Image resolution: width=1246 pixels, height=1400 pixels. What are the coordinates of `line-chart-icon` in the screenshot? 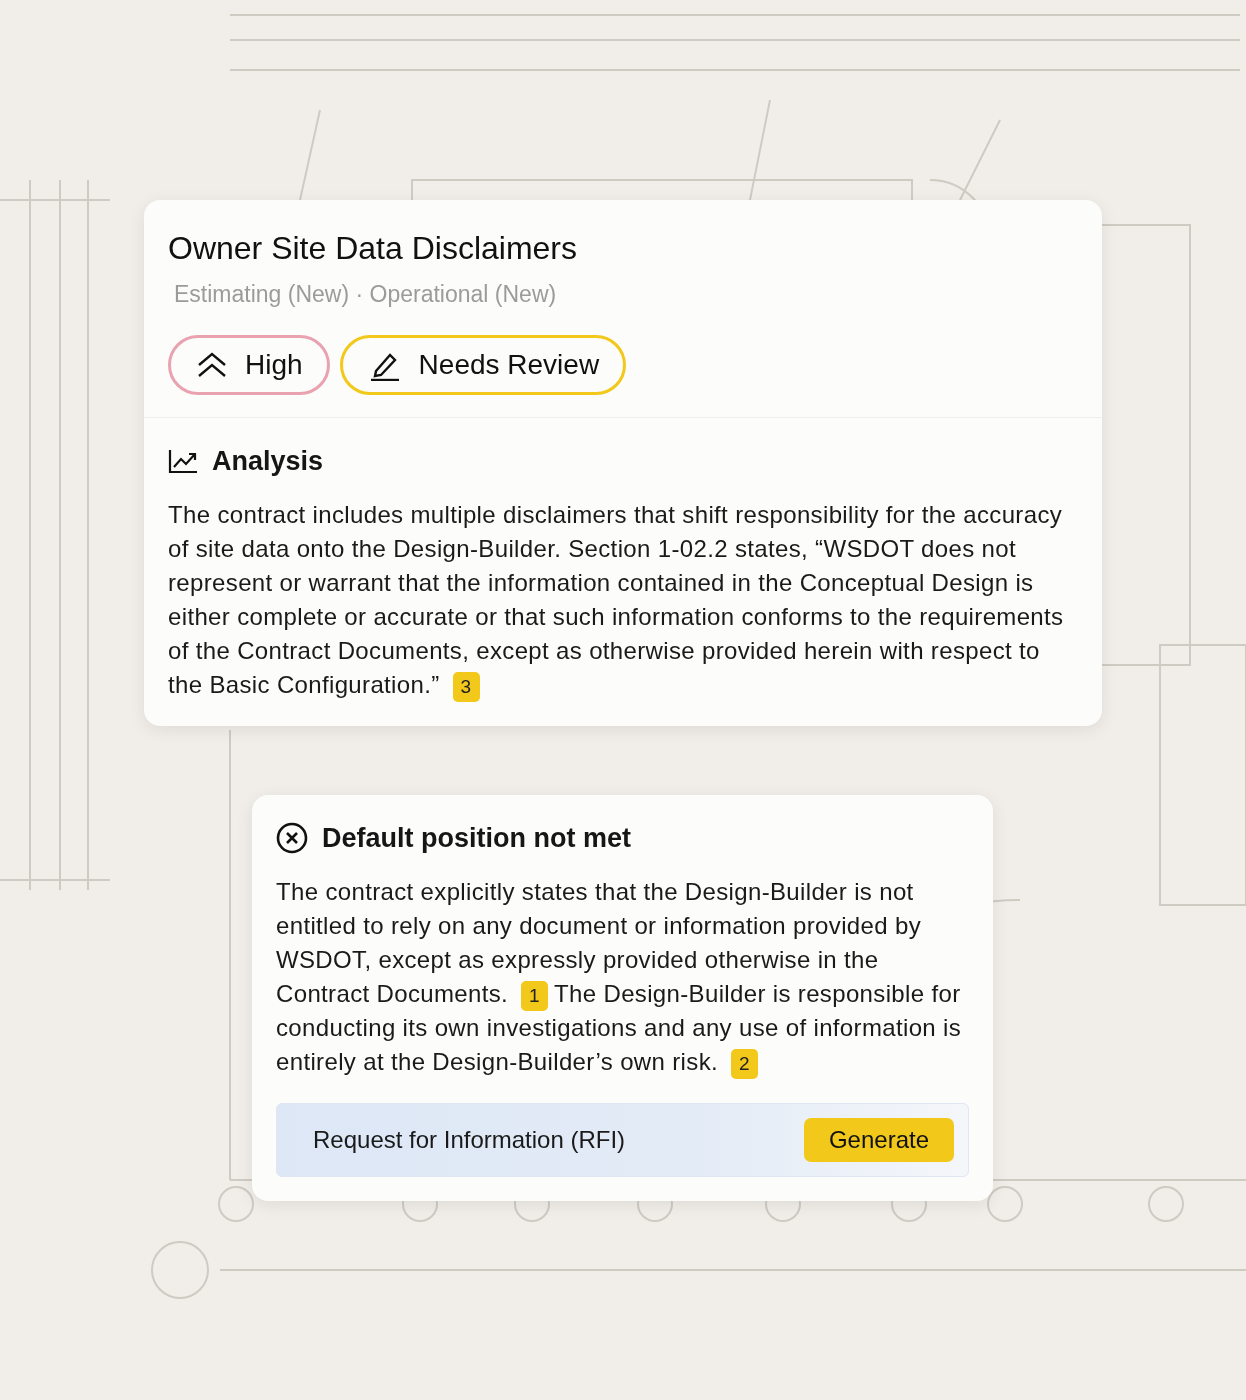 It's located at (183, 461).